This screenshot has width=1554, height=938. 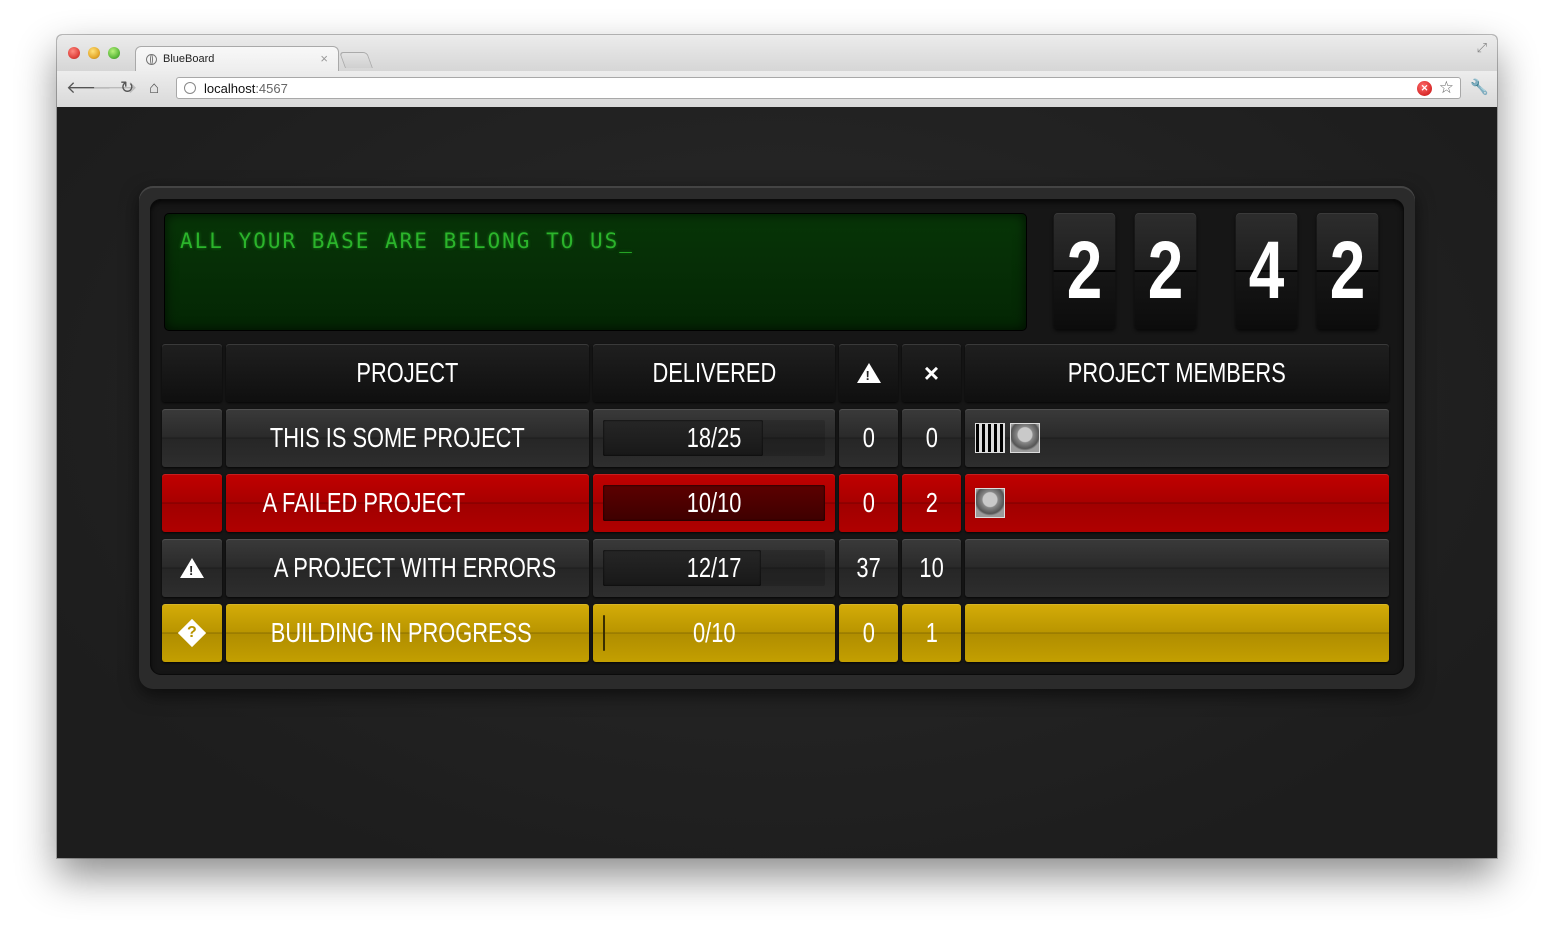 I want to click on delivered-cell: 0/10, so click(x=714, y=633).